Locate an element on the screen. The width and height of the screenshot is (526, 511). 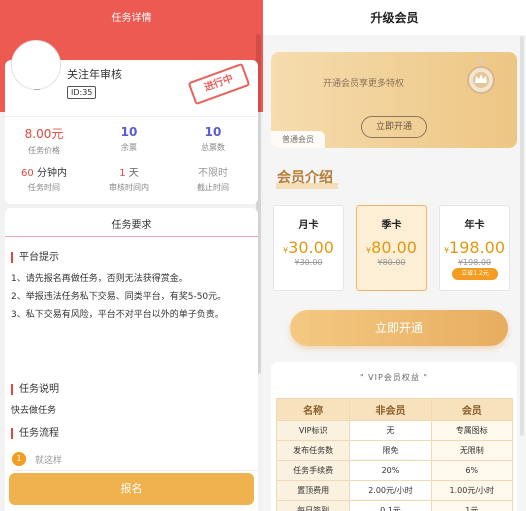
stat-remaining: 10 余票 is located at coordinates (129, 139).